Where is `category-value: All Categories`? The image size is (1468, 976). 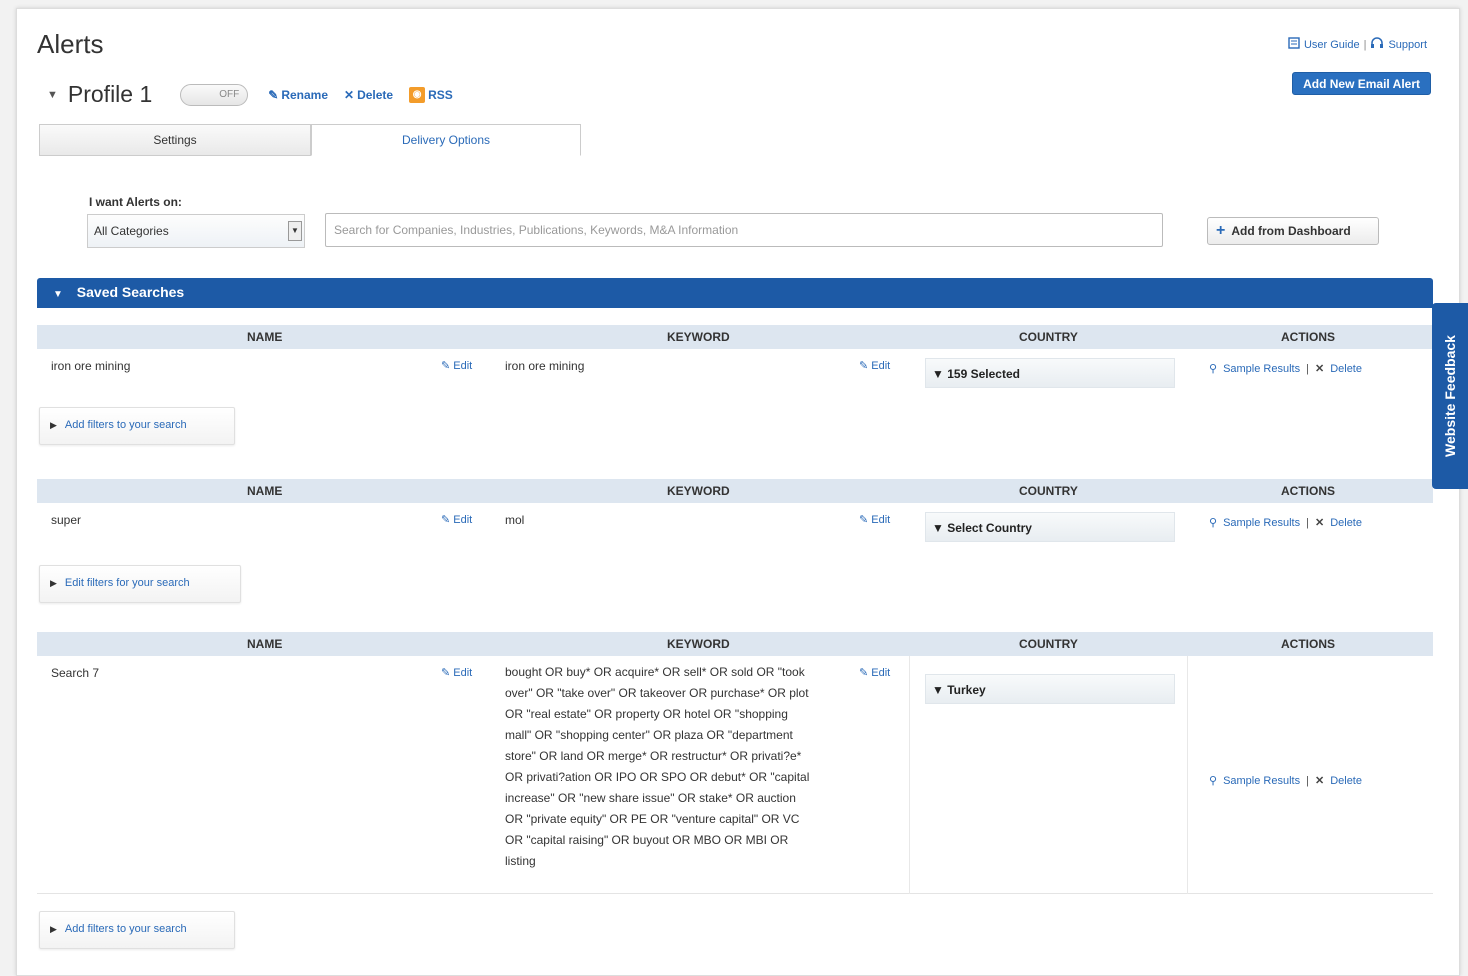
category-value: All Categories is located at coordinates (131, 231).